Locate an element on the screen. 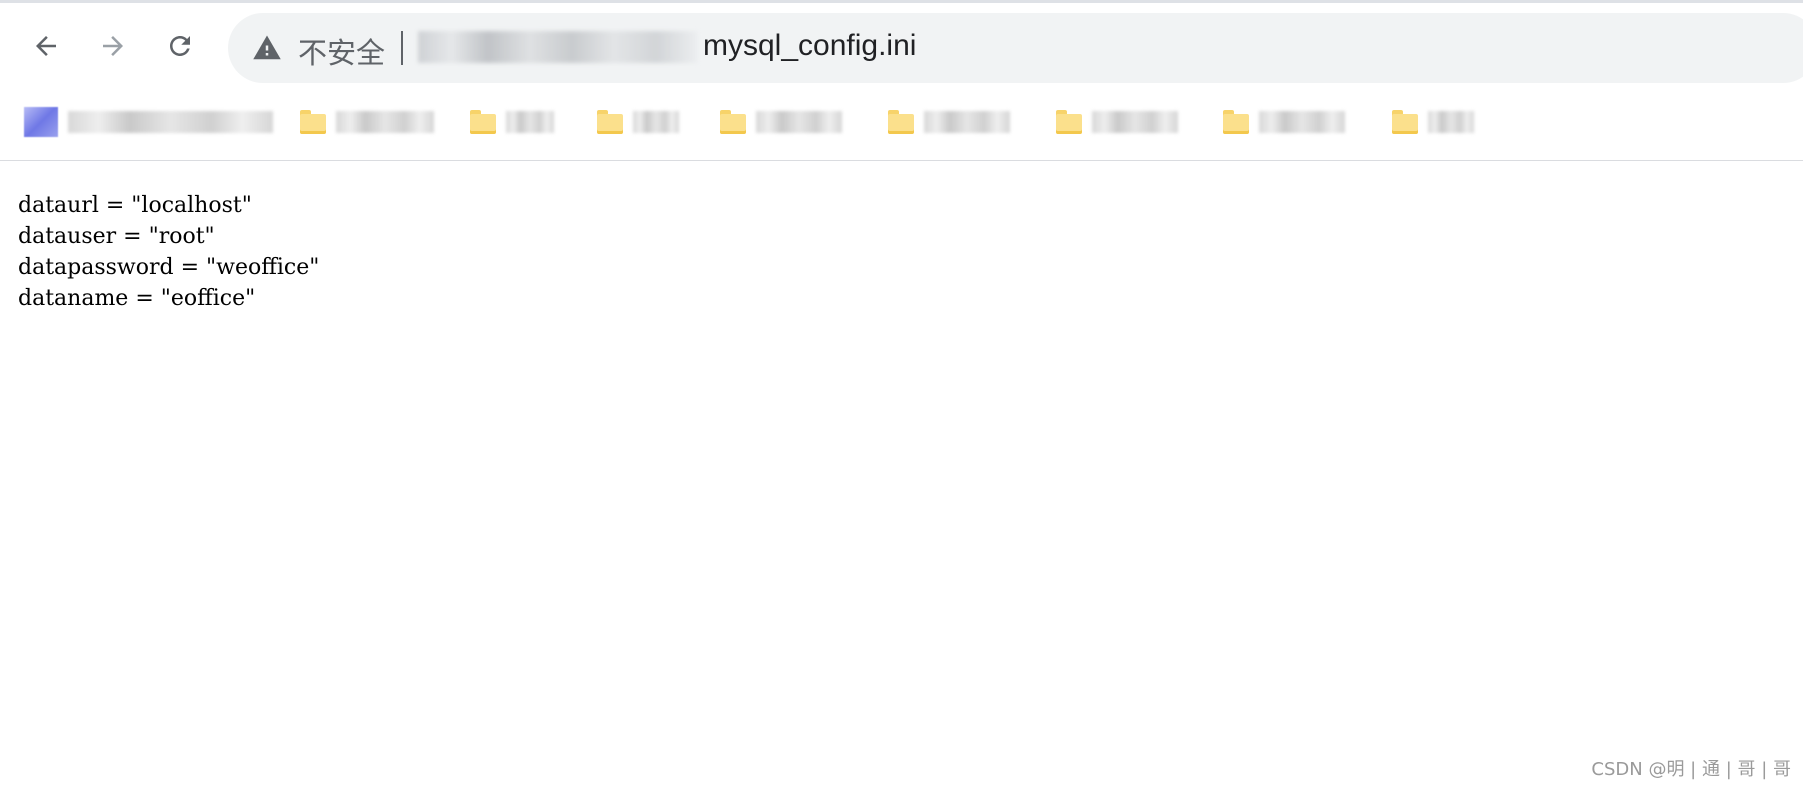 This screenshot has width=1803, height=788. arrow-left-icon is located at coordinates (46, 46).